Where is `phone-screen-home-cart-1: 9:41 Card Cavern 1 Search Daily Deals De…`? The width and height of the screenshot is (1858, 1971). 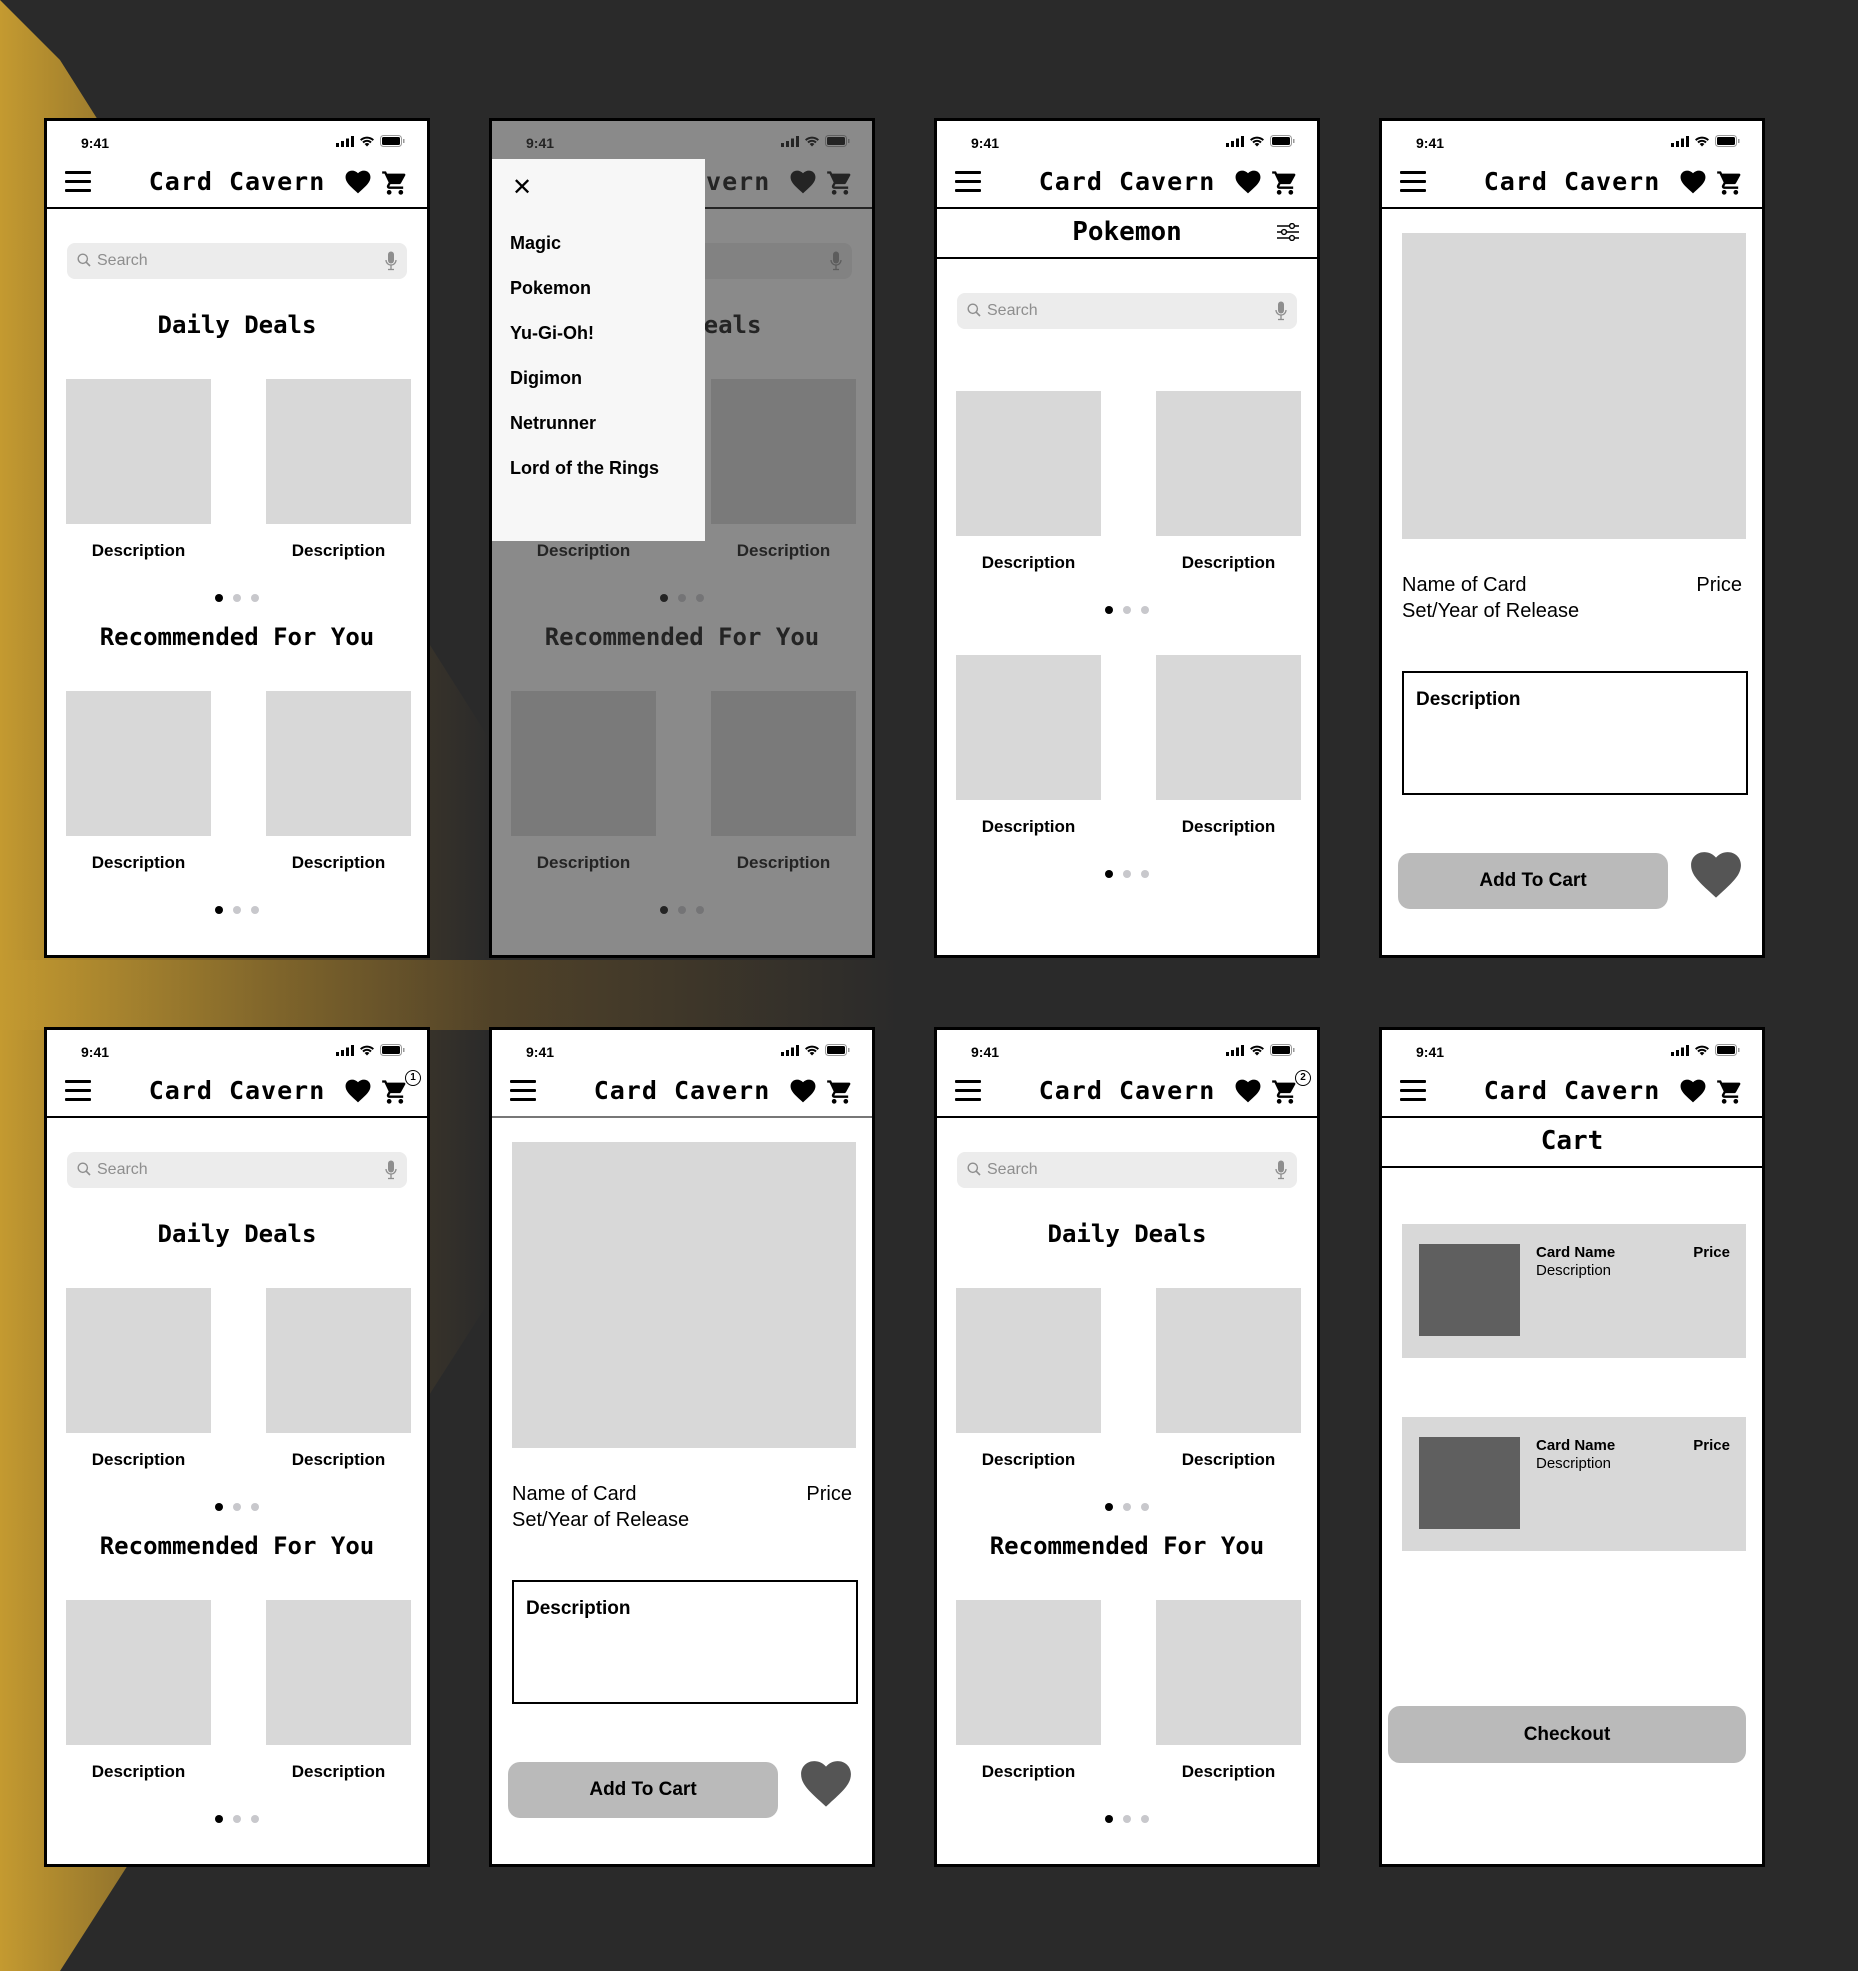 phone-screen-home-cart-1: 9:41 Card Cavern 1 Search Daily Deals De… is located at coordinates (237, 1447).